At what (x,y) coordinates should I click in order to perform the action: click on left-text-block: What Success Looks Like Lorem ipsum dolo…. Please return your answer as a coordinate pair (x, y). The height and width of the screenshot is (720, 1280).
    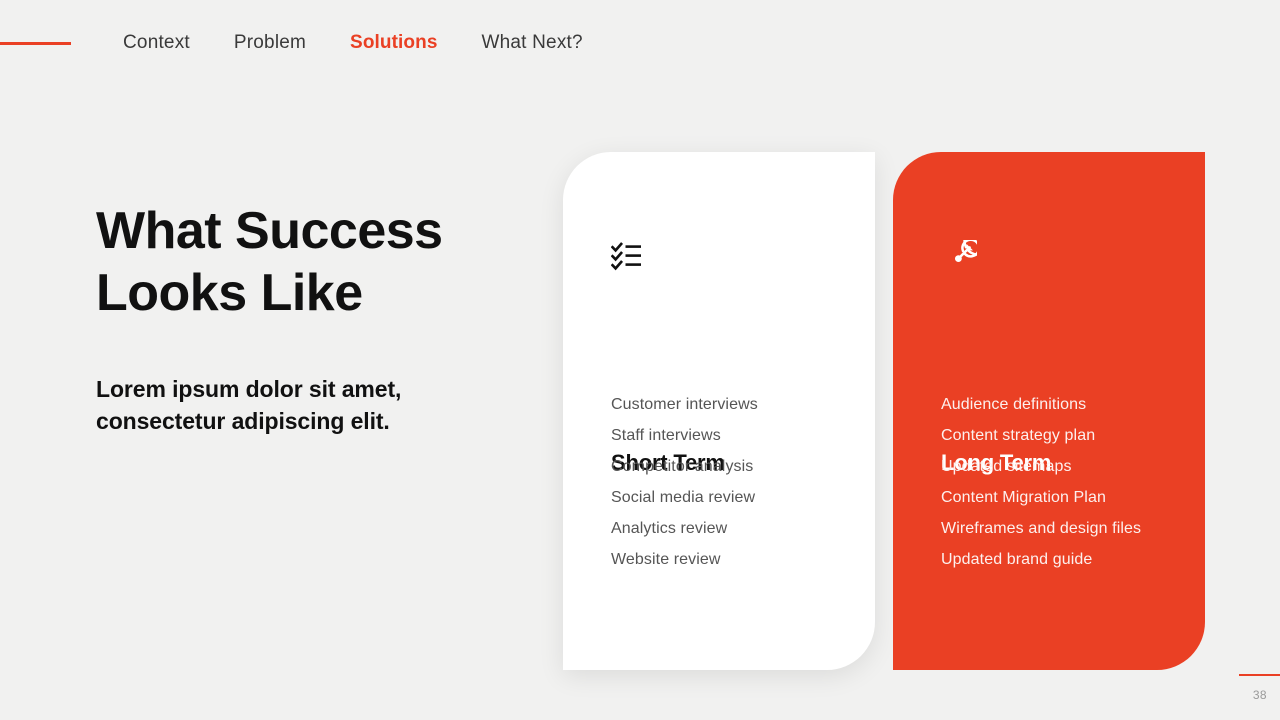
    Looking at the image, I should click on (306, 318).